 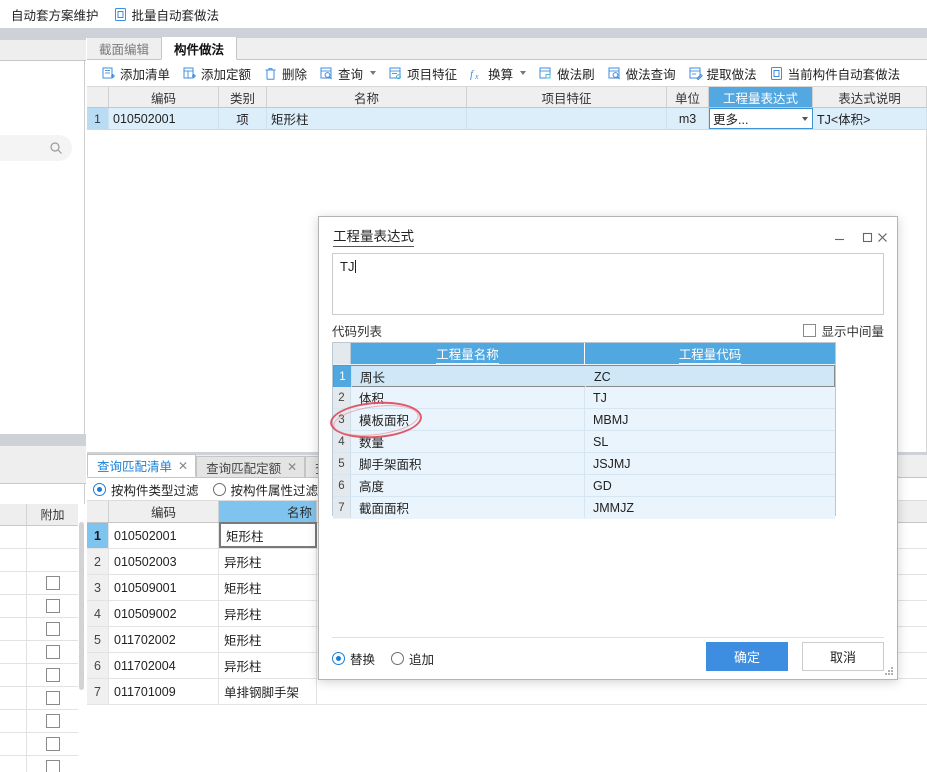 I want to click on cell-quantity-code: SL, so click(x=710, y=441).